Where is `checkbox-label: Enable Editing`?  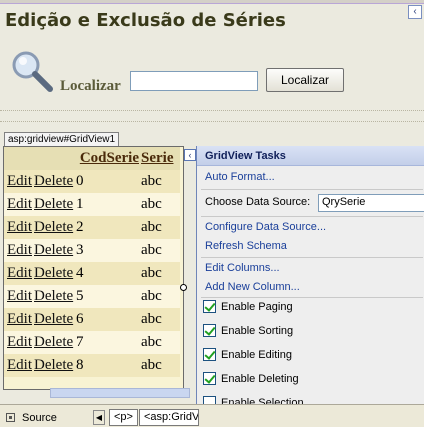
checkbox-label: Enable Editing is located at coordinates (256, 354).